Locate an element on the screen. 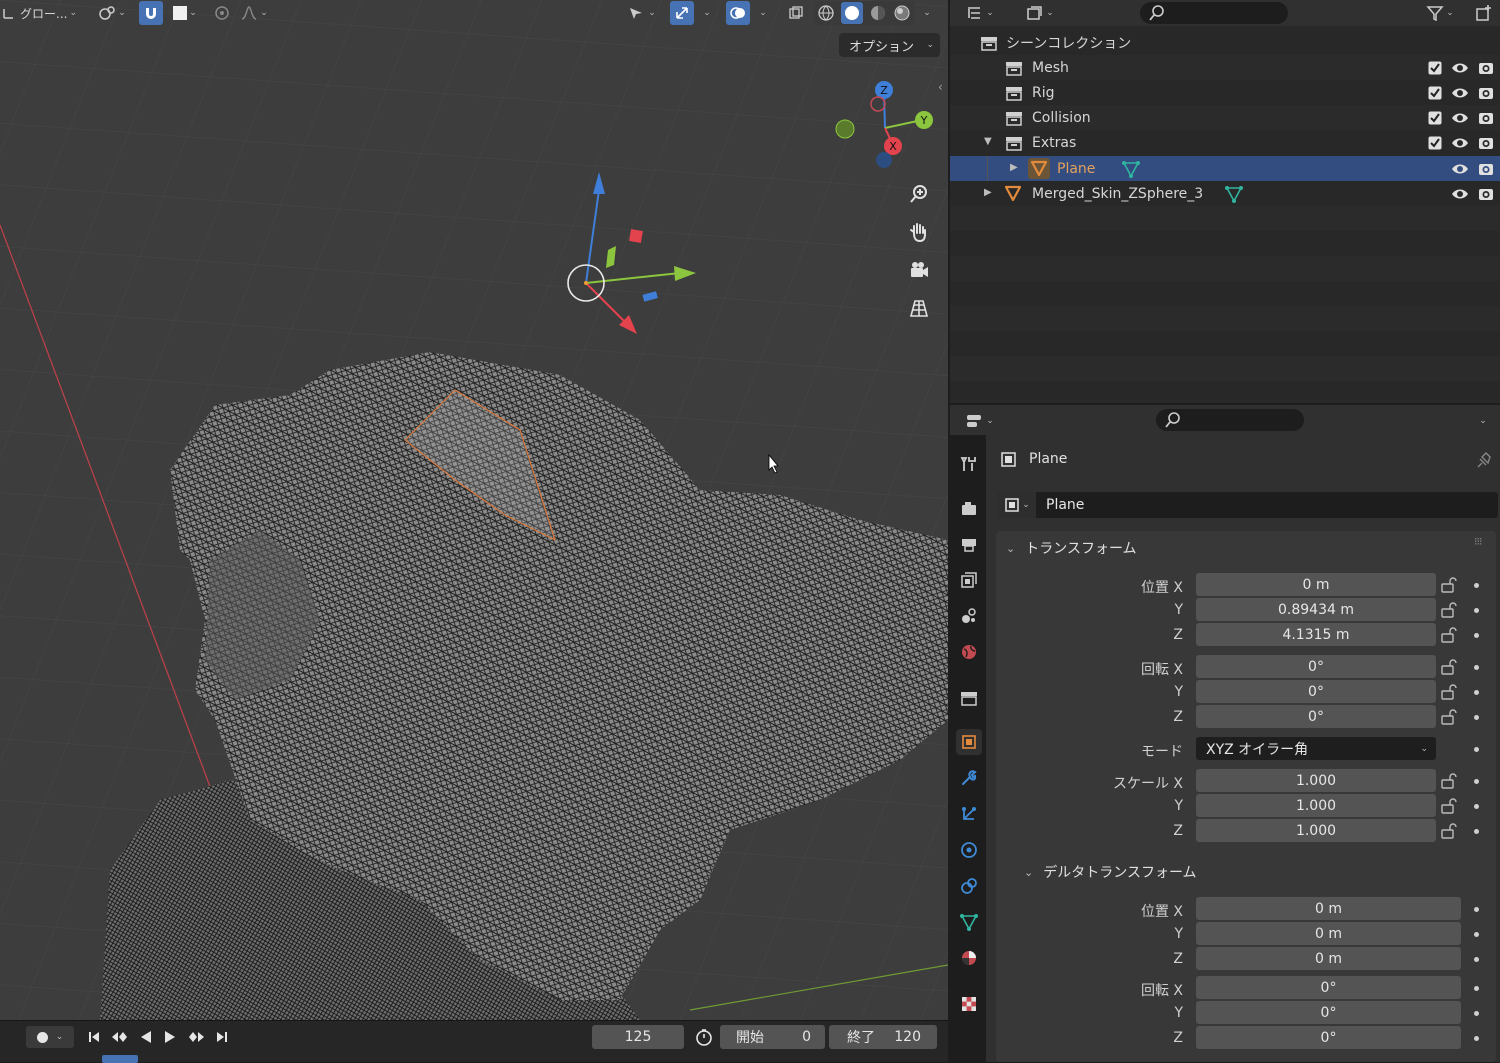  delta-location-x-field: 0 m is located at coordinates (1328, 908).